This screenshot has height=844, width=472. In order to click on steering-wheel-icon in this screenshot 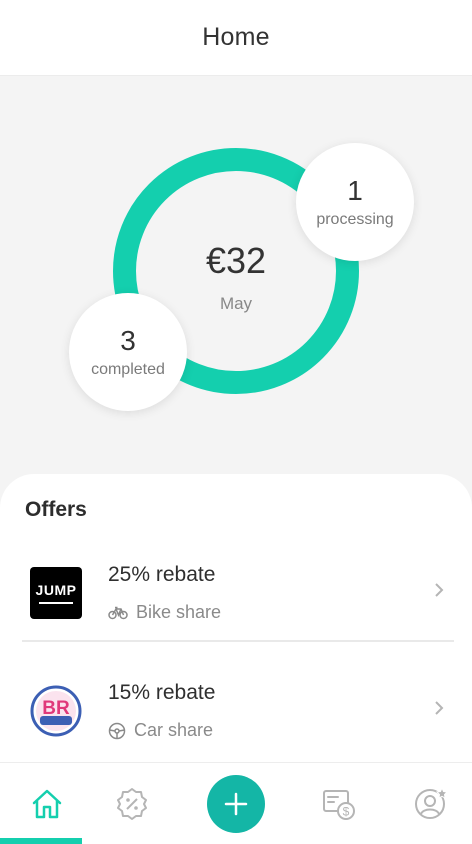, I will do `click(117, 730)`.